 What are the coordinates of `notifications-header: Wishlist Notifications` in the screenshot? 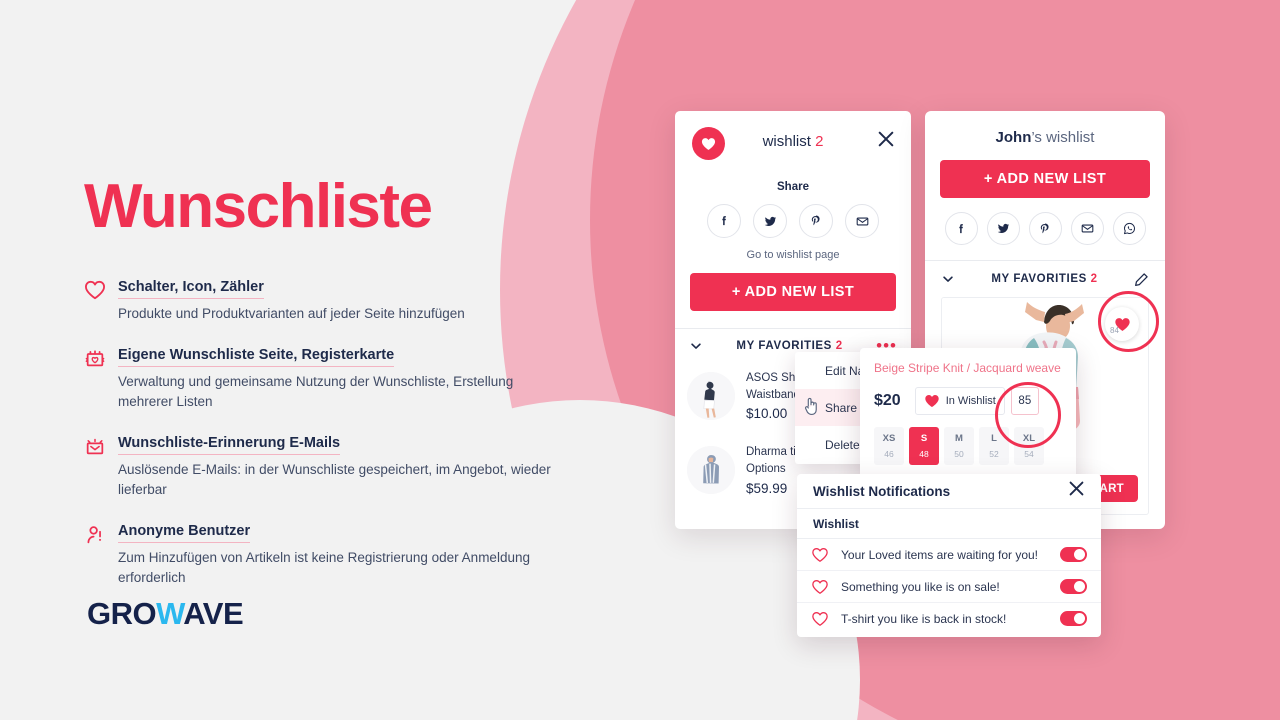 It's located at (949, 491).